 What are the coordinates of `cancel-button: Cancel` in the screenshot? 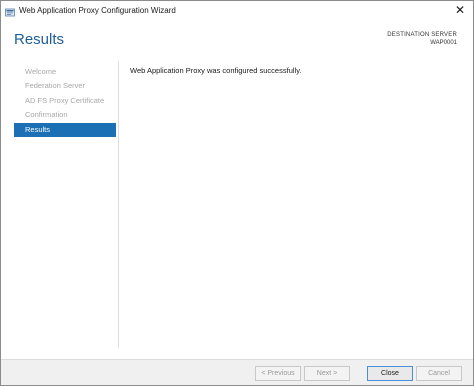 It's located at (439, 373).